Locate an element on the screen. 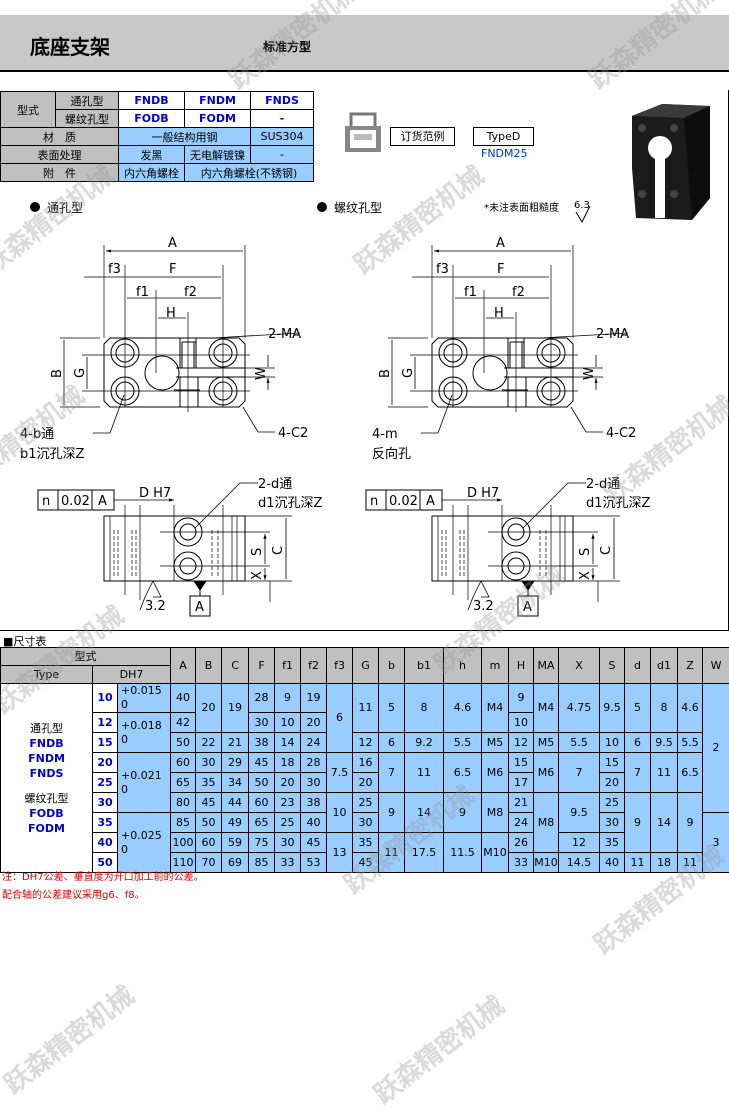 This screenshot has height=1111, width=729. dim-f3: f3 is located at coordinates (114, 269).